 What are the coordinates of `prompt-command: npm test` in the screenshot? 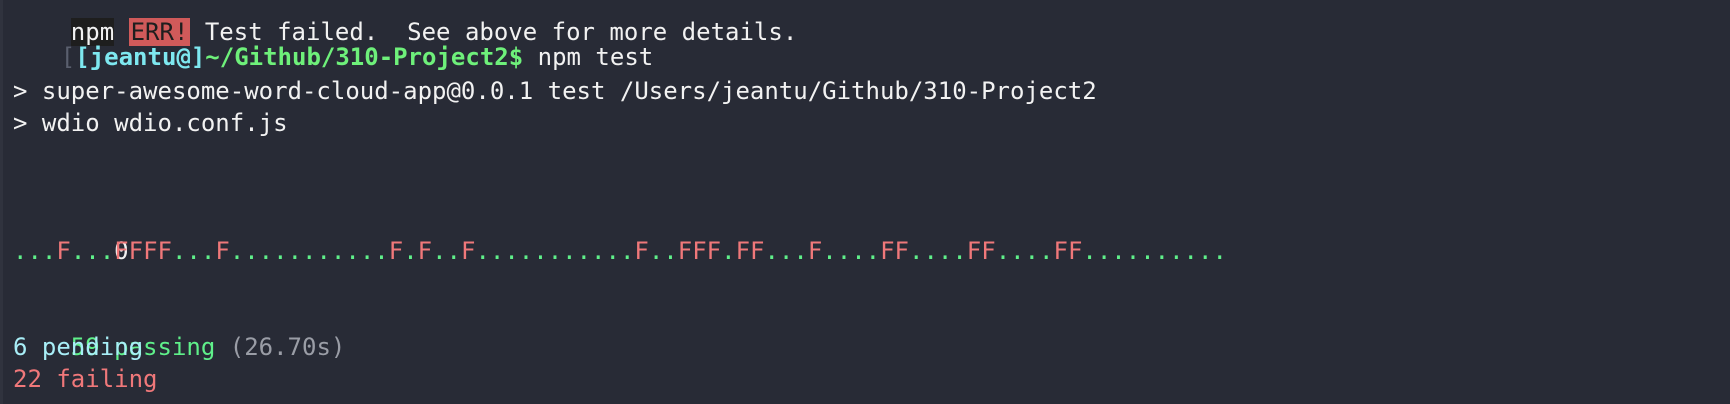 It's located at (588, 57).